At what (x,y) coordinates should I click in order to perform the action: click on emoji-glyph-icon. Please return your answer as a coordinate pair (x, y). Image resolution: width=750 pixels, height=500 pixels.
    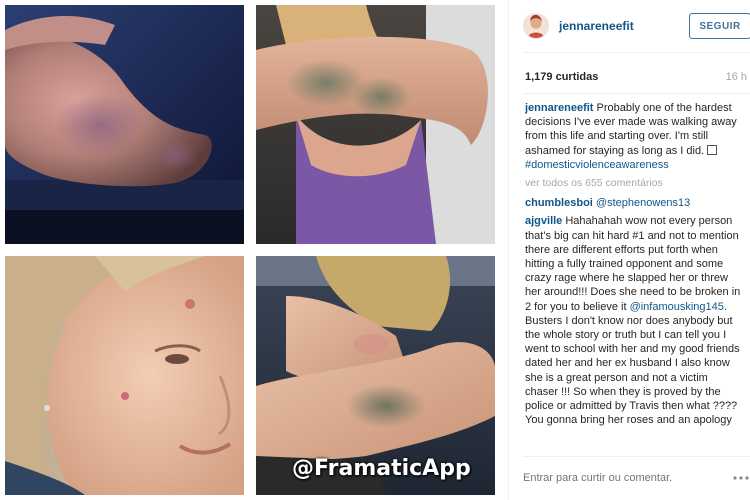
    Looking at the image, I should click on (712, 149).